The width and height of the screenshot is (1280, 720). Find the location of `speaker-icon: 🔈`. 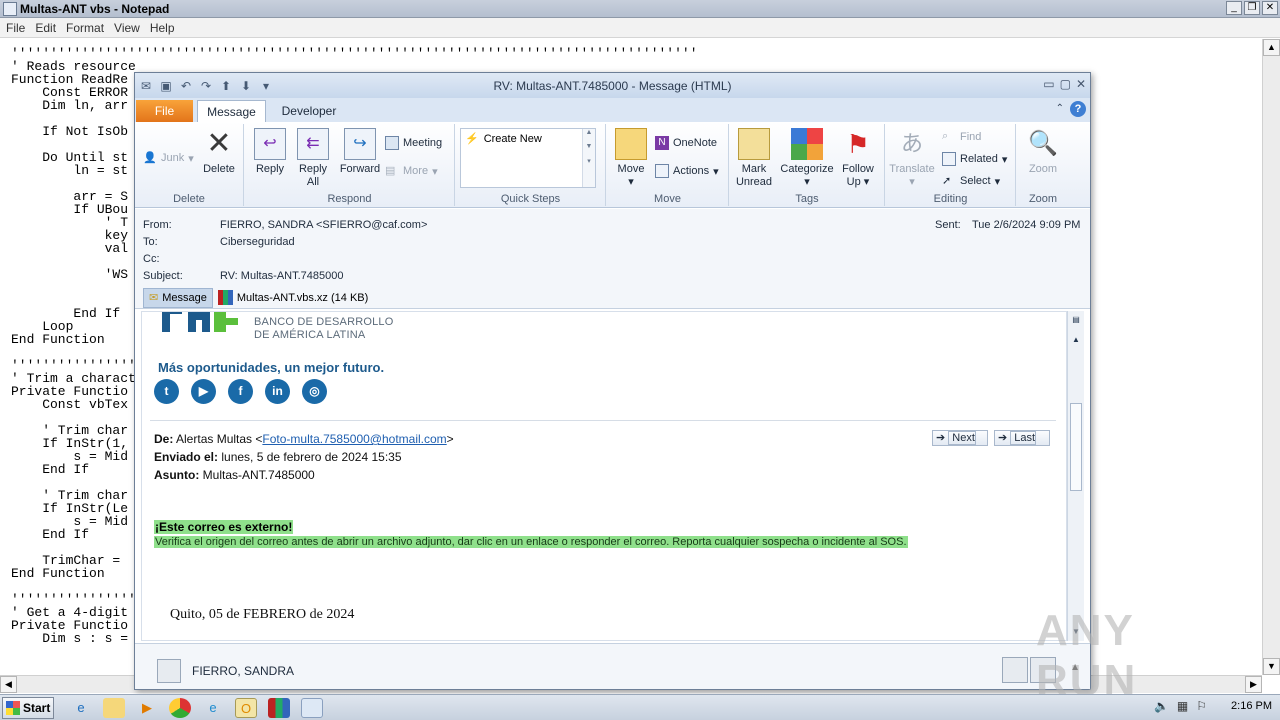

speaker-icon: 🔈 is located at coordinates (1161, 706).